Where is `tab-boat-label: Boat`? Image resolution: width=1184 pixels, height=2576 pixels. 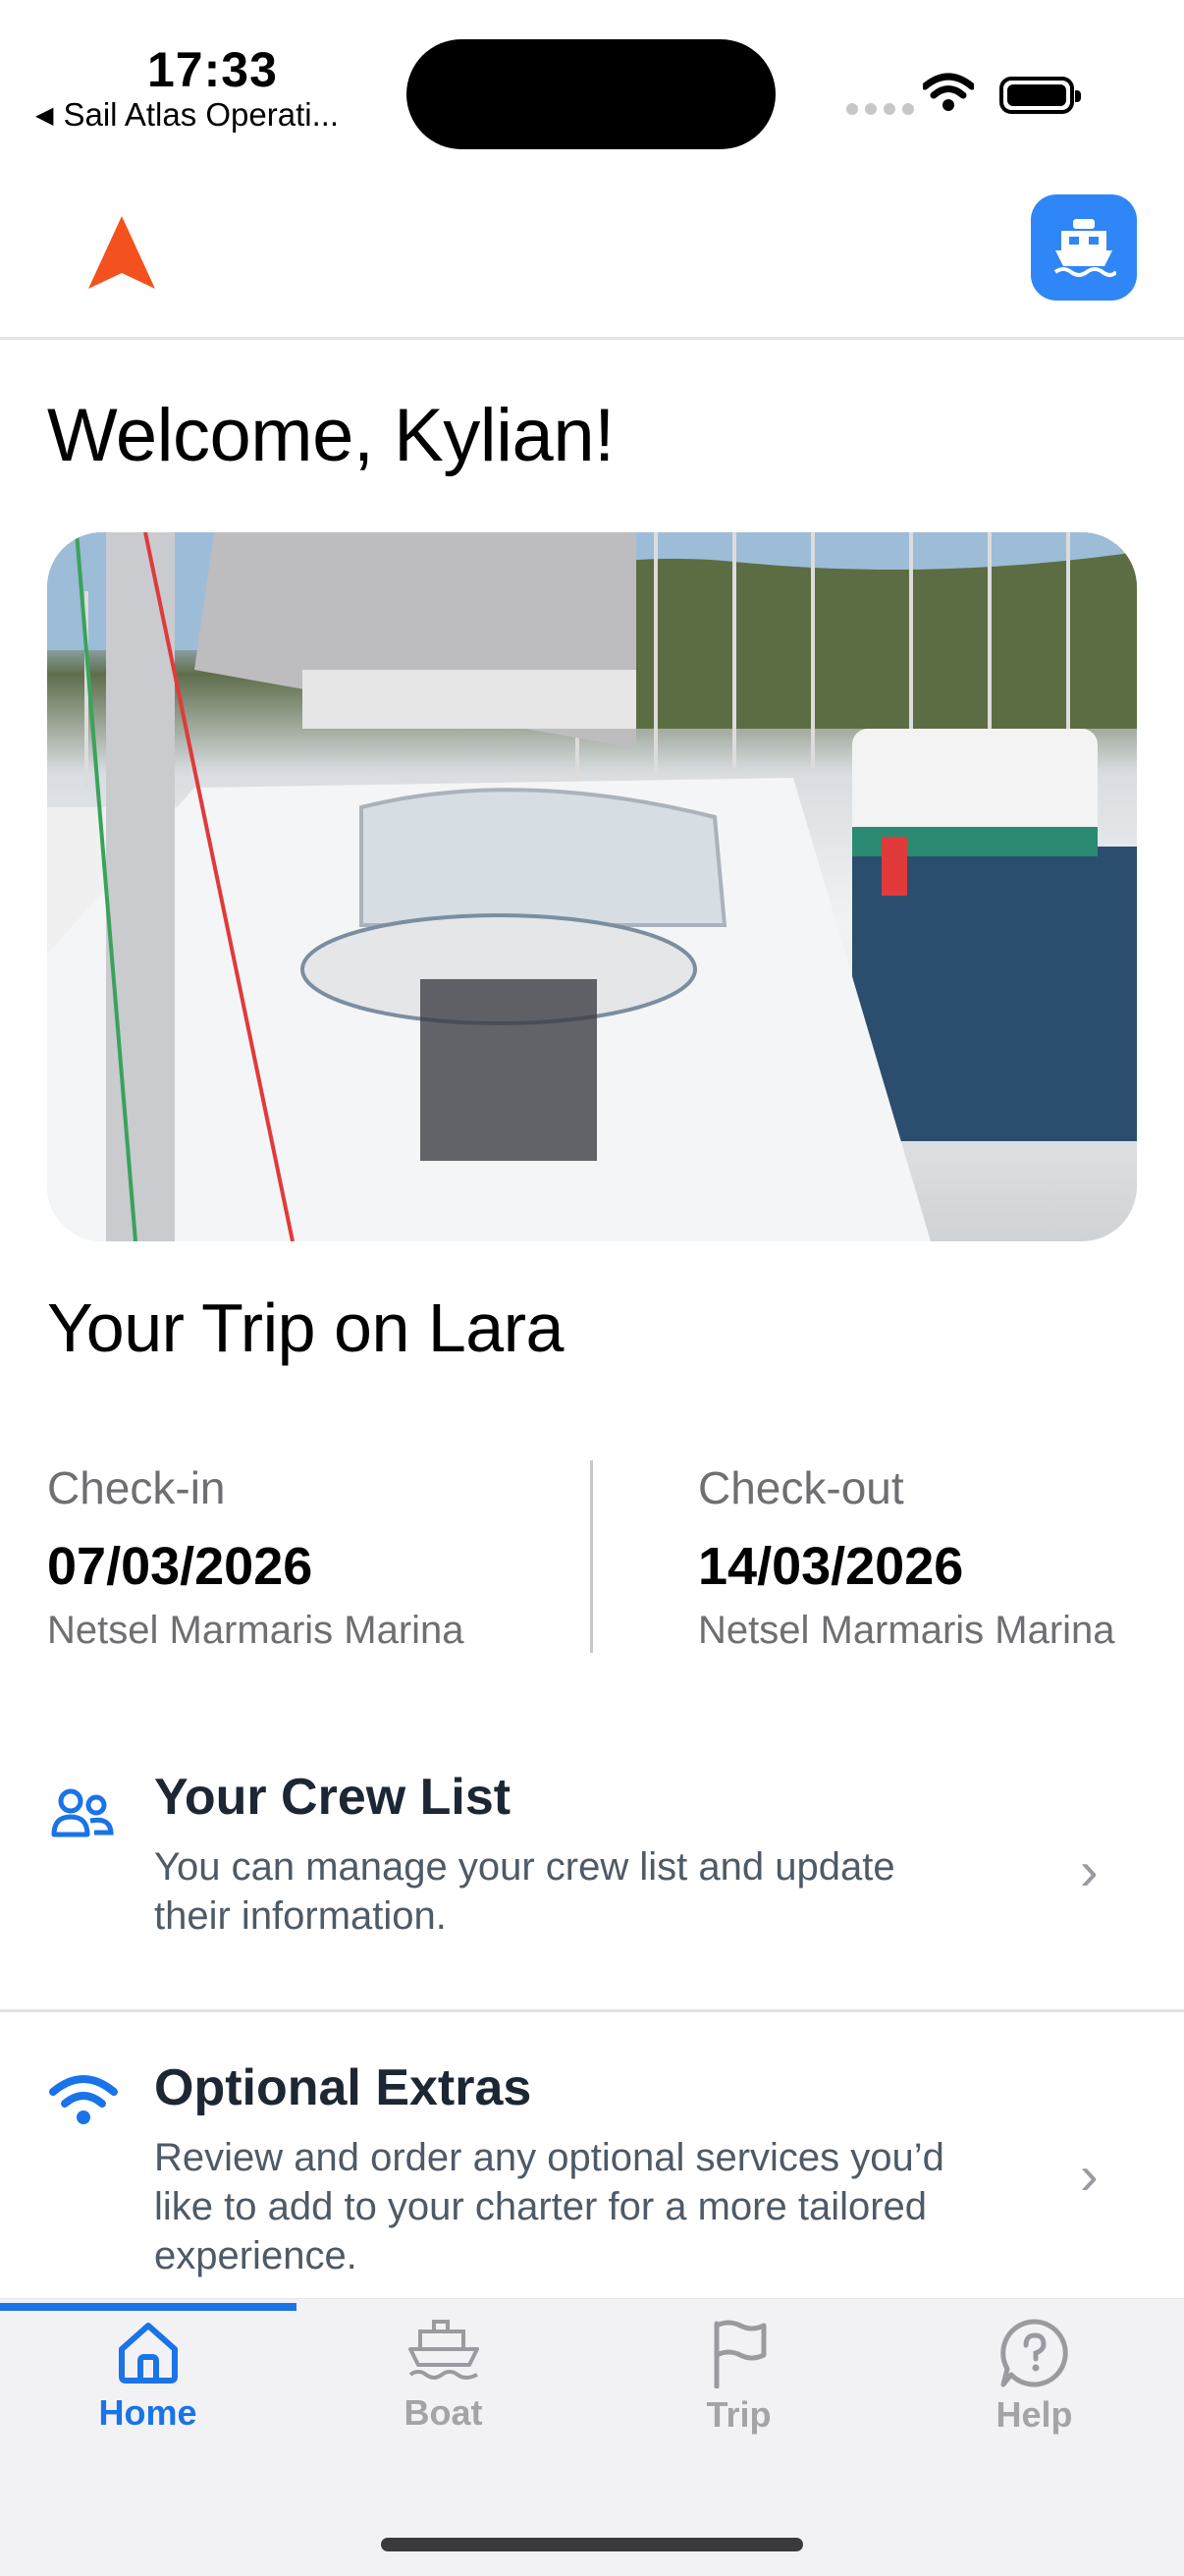
tab-boat-label: Boat is located at coordinates (443, 2413).